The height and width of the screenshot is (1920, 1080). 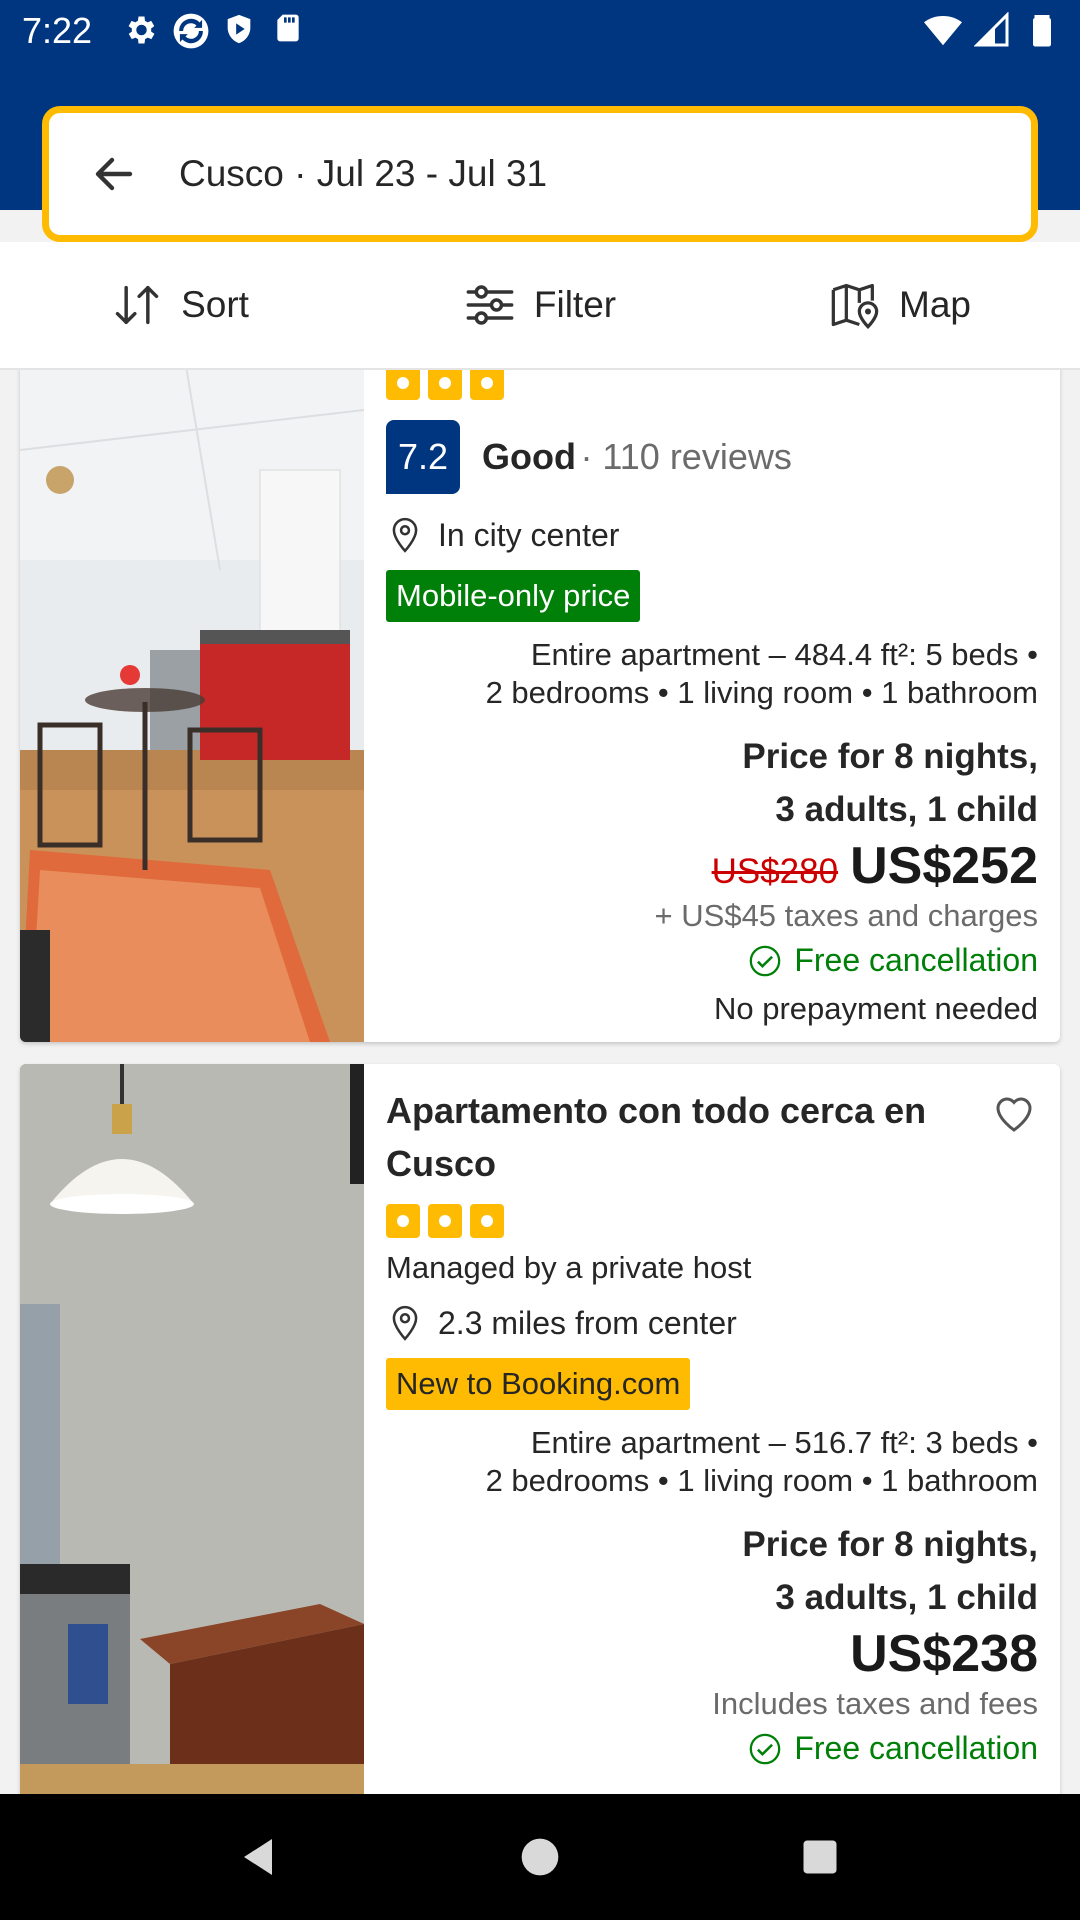 I want to click on review-score-row: 7.2 Good · 110 reviews, so click(x=712, y=457).